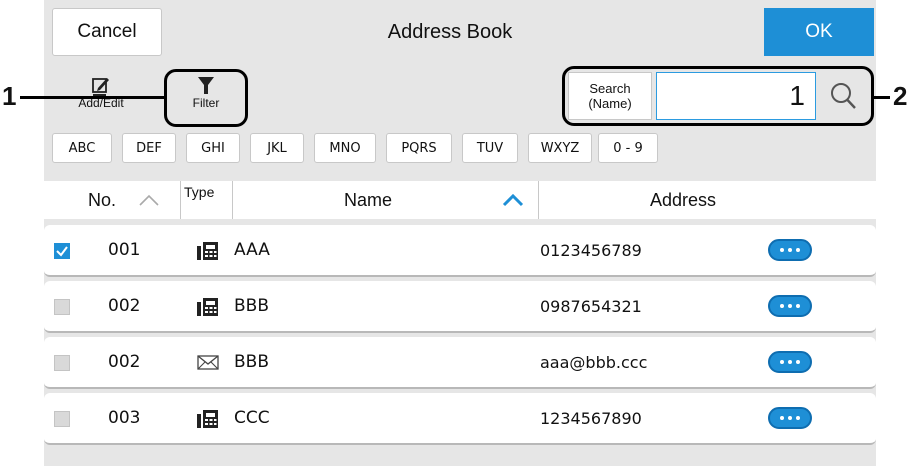 This screenshot has height=466, width=914. Describe the element at coordinates (124, 200) in the screenshot. I see `column-no: No.` at that location.